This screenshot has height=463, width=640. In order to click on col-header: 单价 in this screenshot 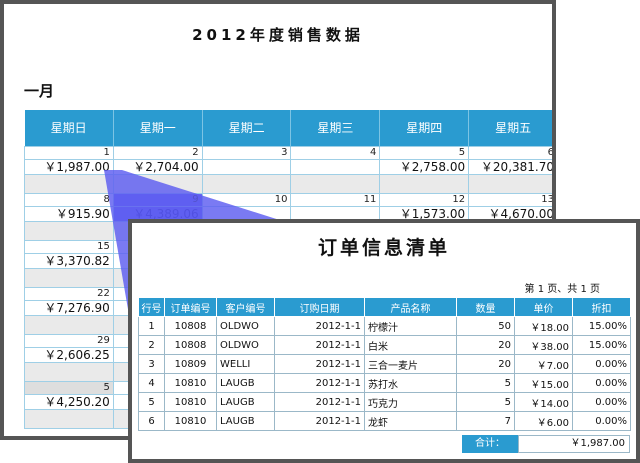, I will do `click(543, 307)`.